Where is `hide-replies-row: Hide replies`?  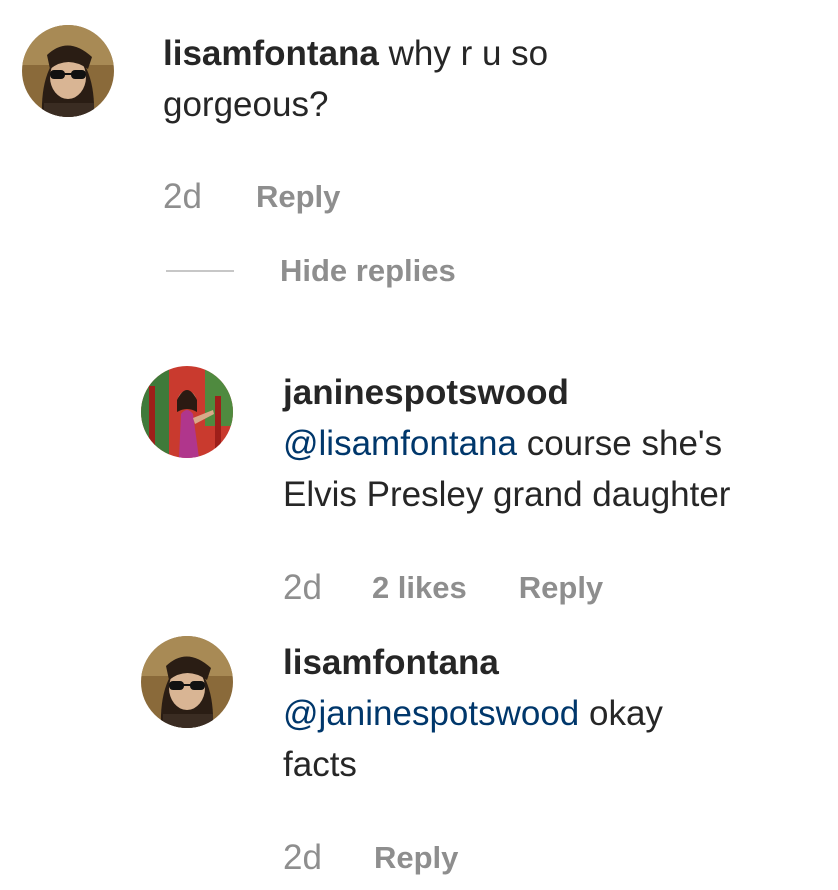
hide-replies-row: Hide replies is located at coordinates (311, 271).